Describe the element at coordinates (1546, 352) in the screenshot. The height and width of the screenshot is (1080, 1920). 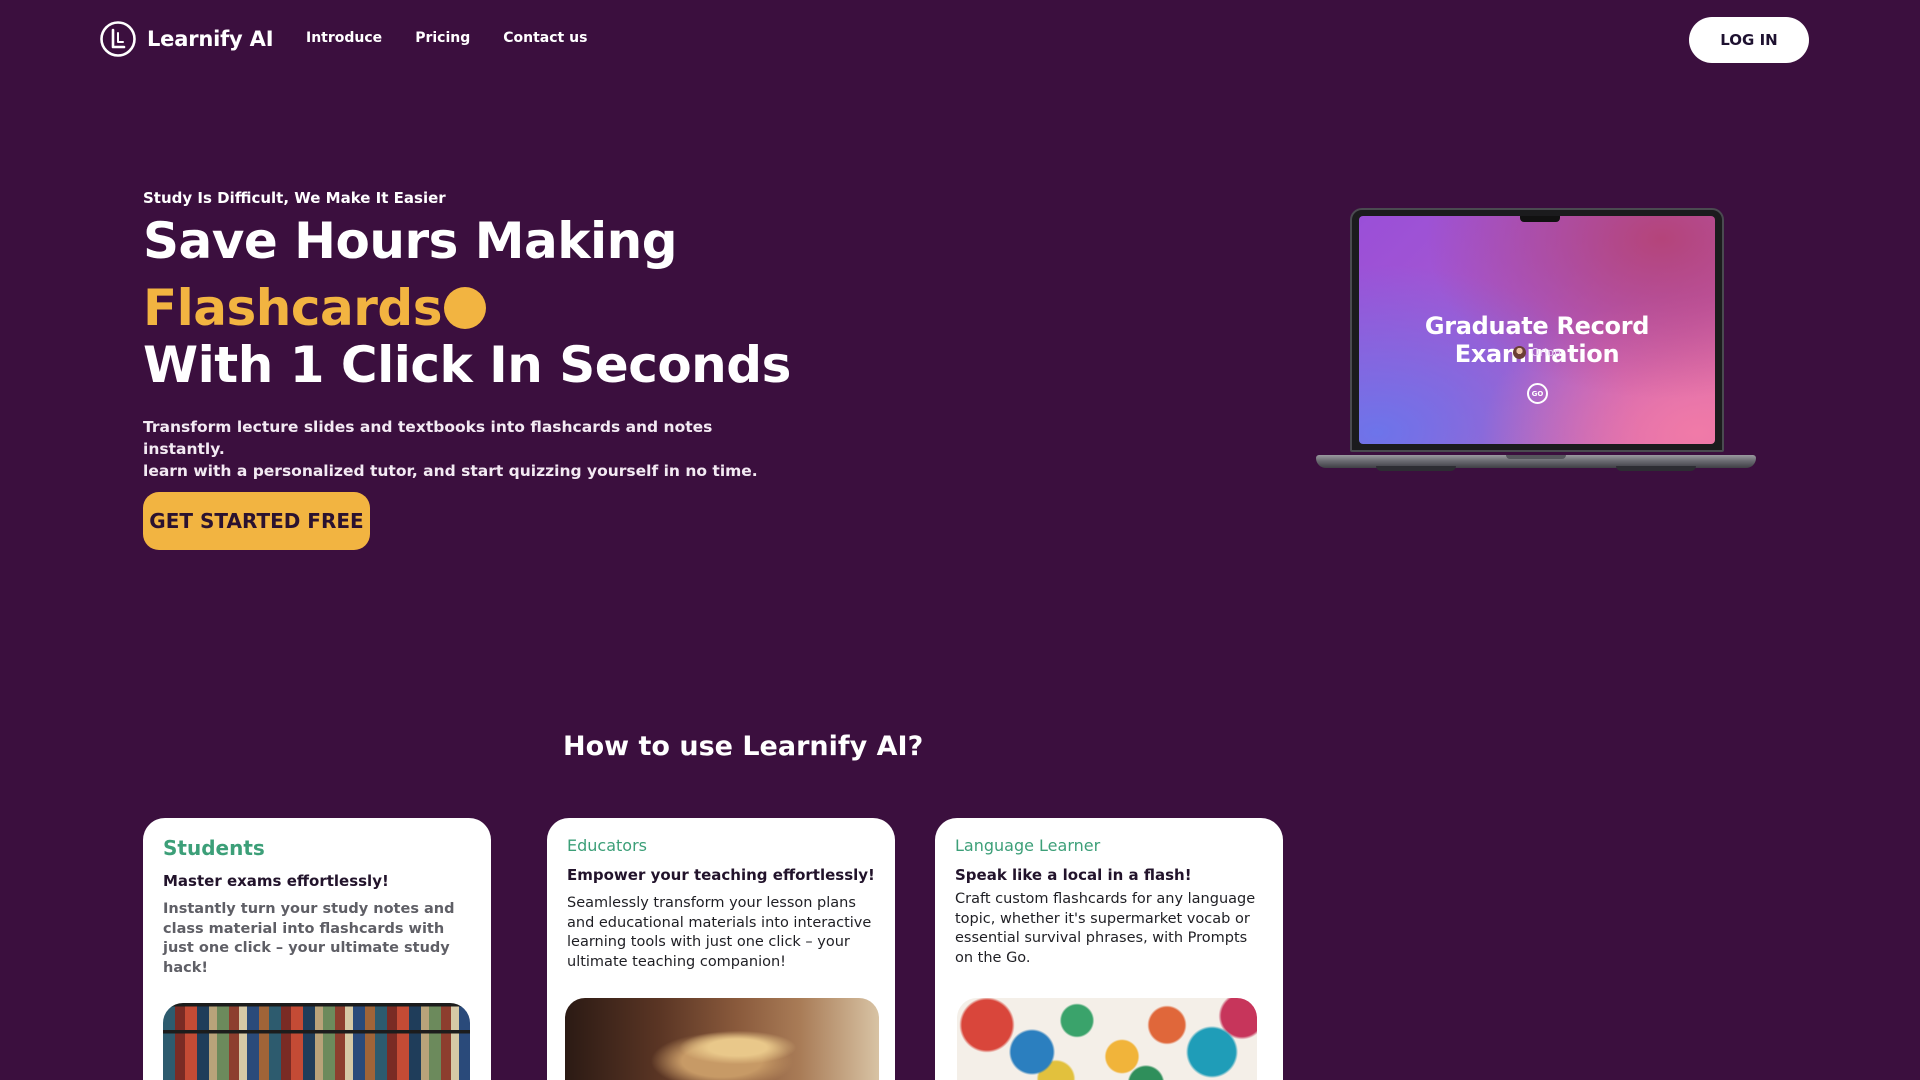
I see `author-name: Orion` at that location.